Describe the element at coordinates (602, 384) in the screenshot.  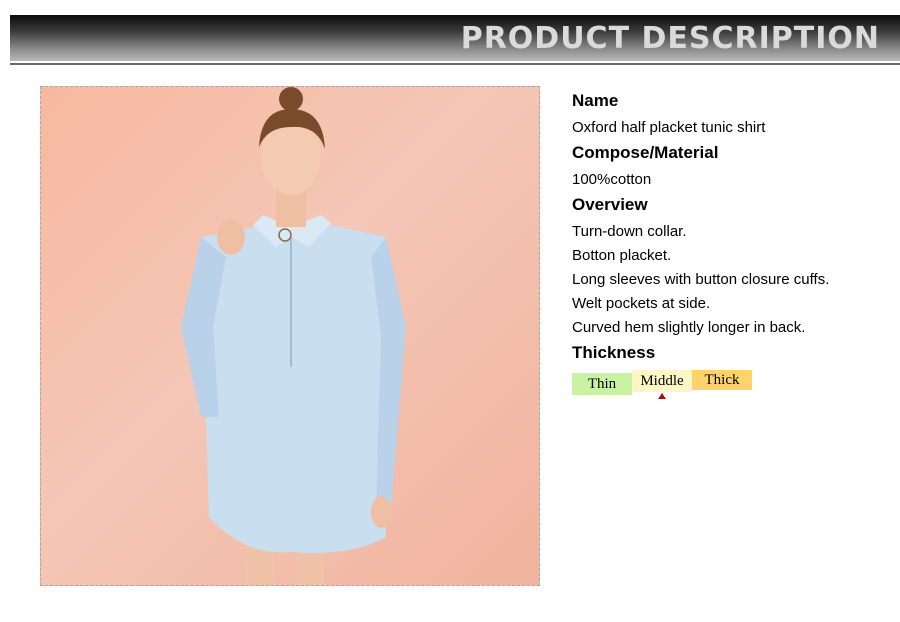
I see `thickness-thin: Thin` at that location.